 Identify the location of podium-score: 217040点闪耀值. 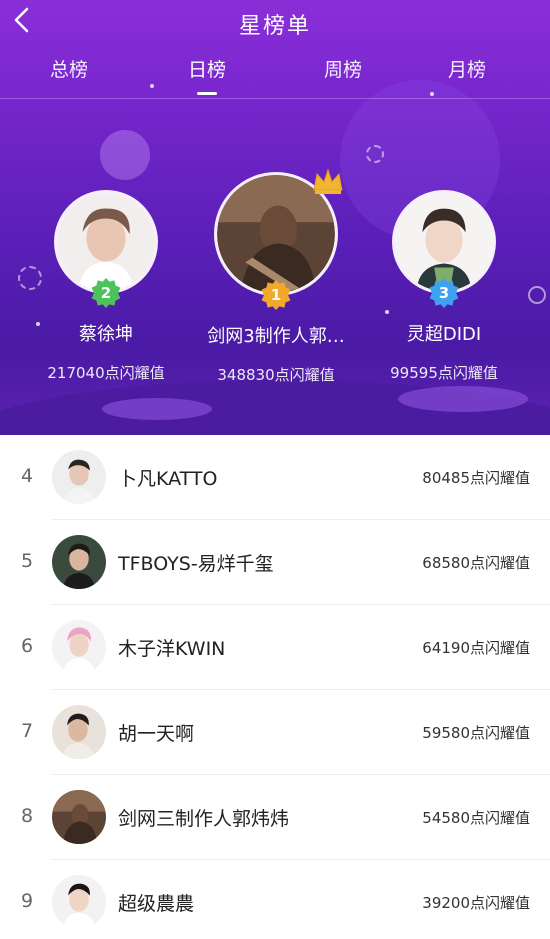
(106, 373).